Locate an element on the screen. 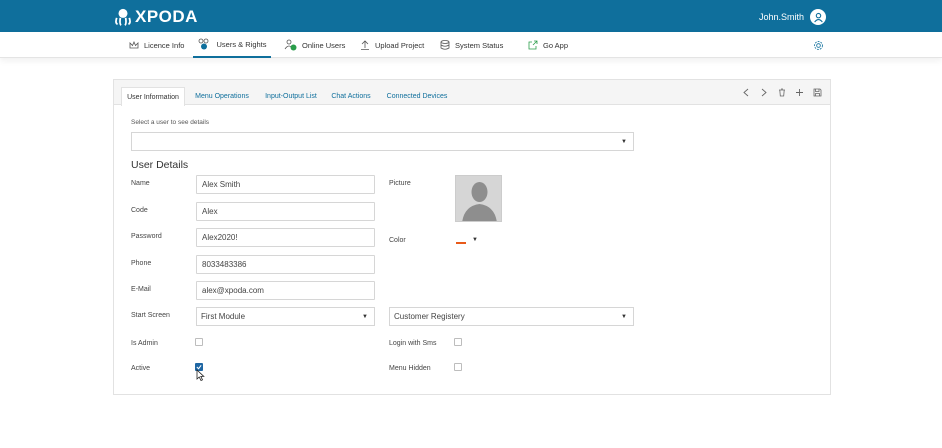  password-field: Alex2020! is located at coordinates (285, 237).